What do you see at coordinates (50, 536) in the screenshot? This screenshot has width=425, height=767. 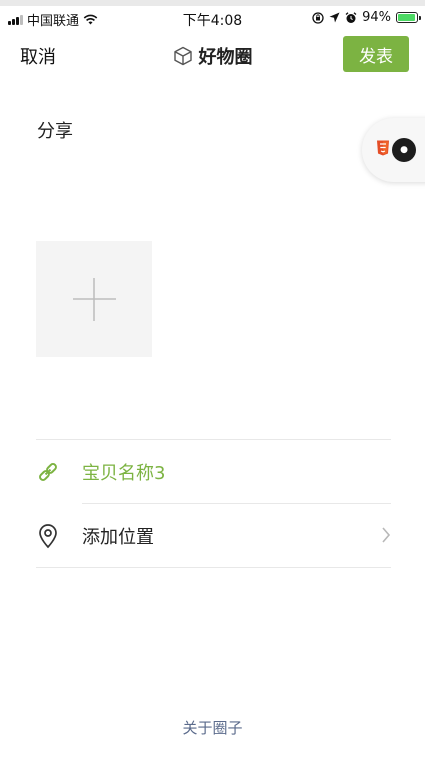 I see `location-pin-icon` at bounding box center [50, 536].